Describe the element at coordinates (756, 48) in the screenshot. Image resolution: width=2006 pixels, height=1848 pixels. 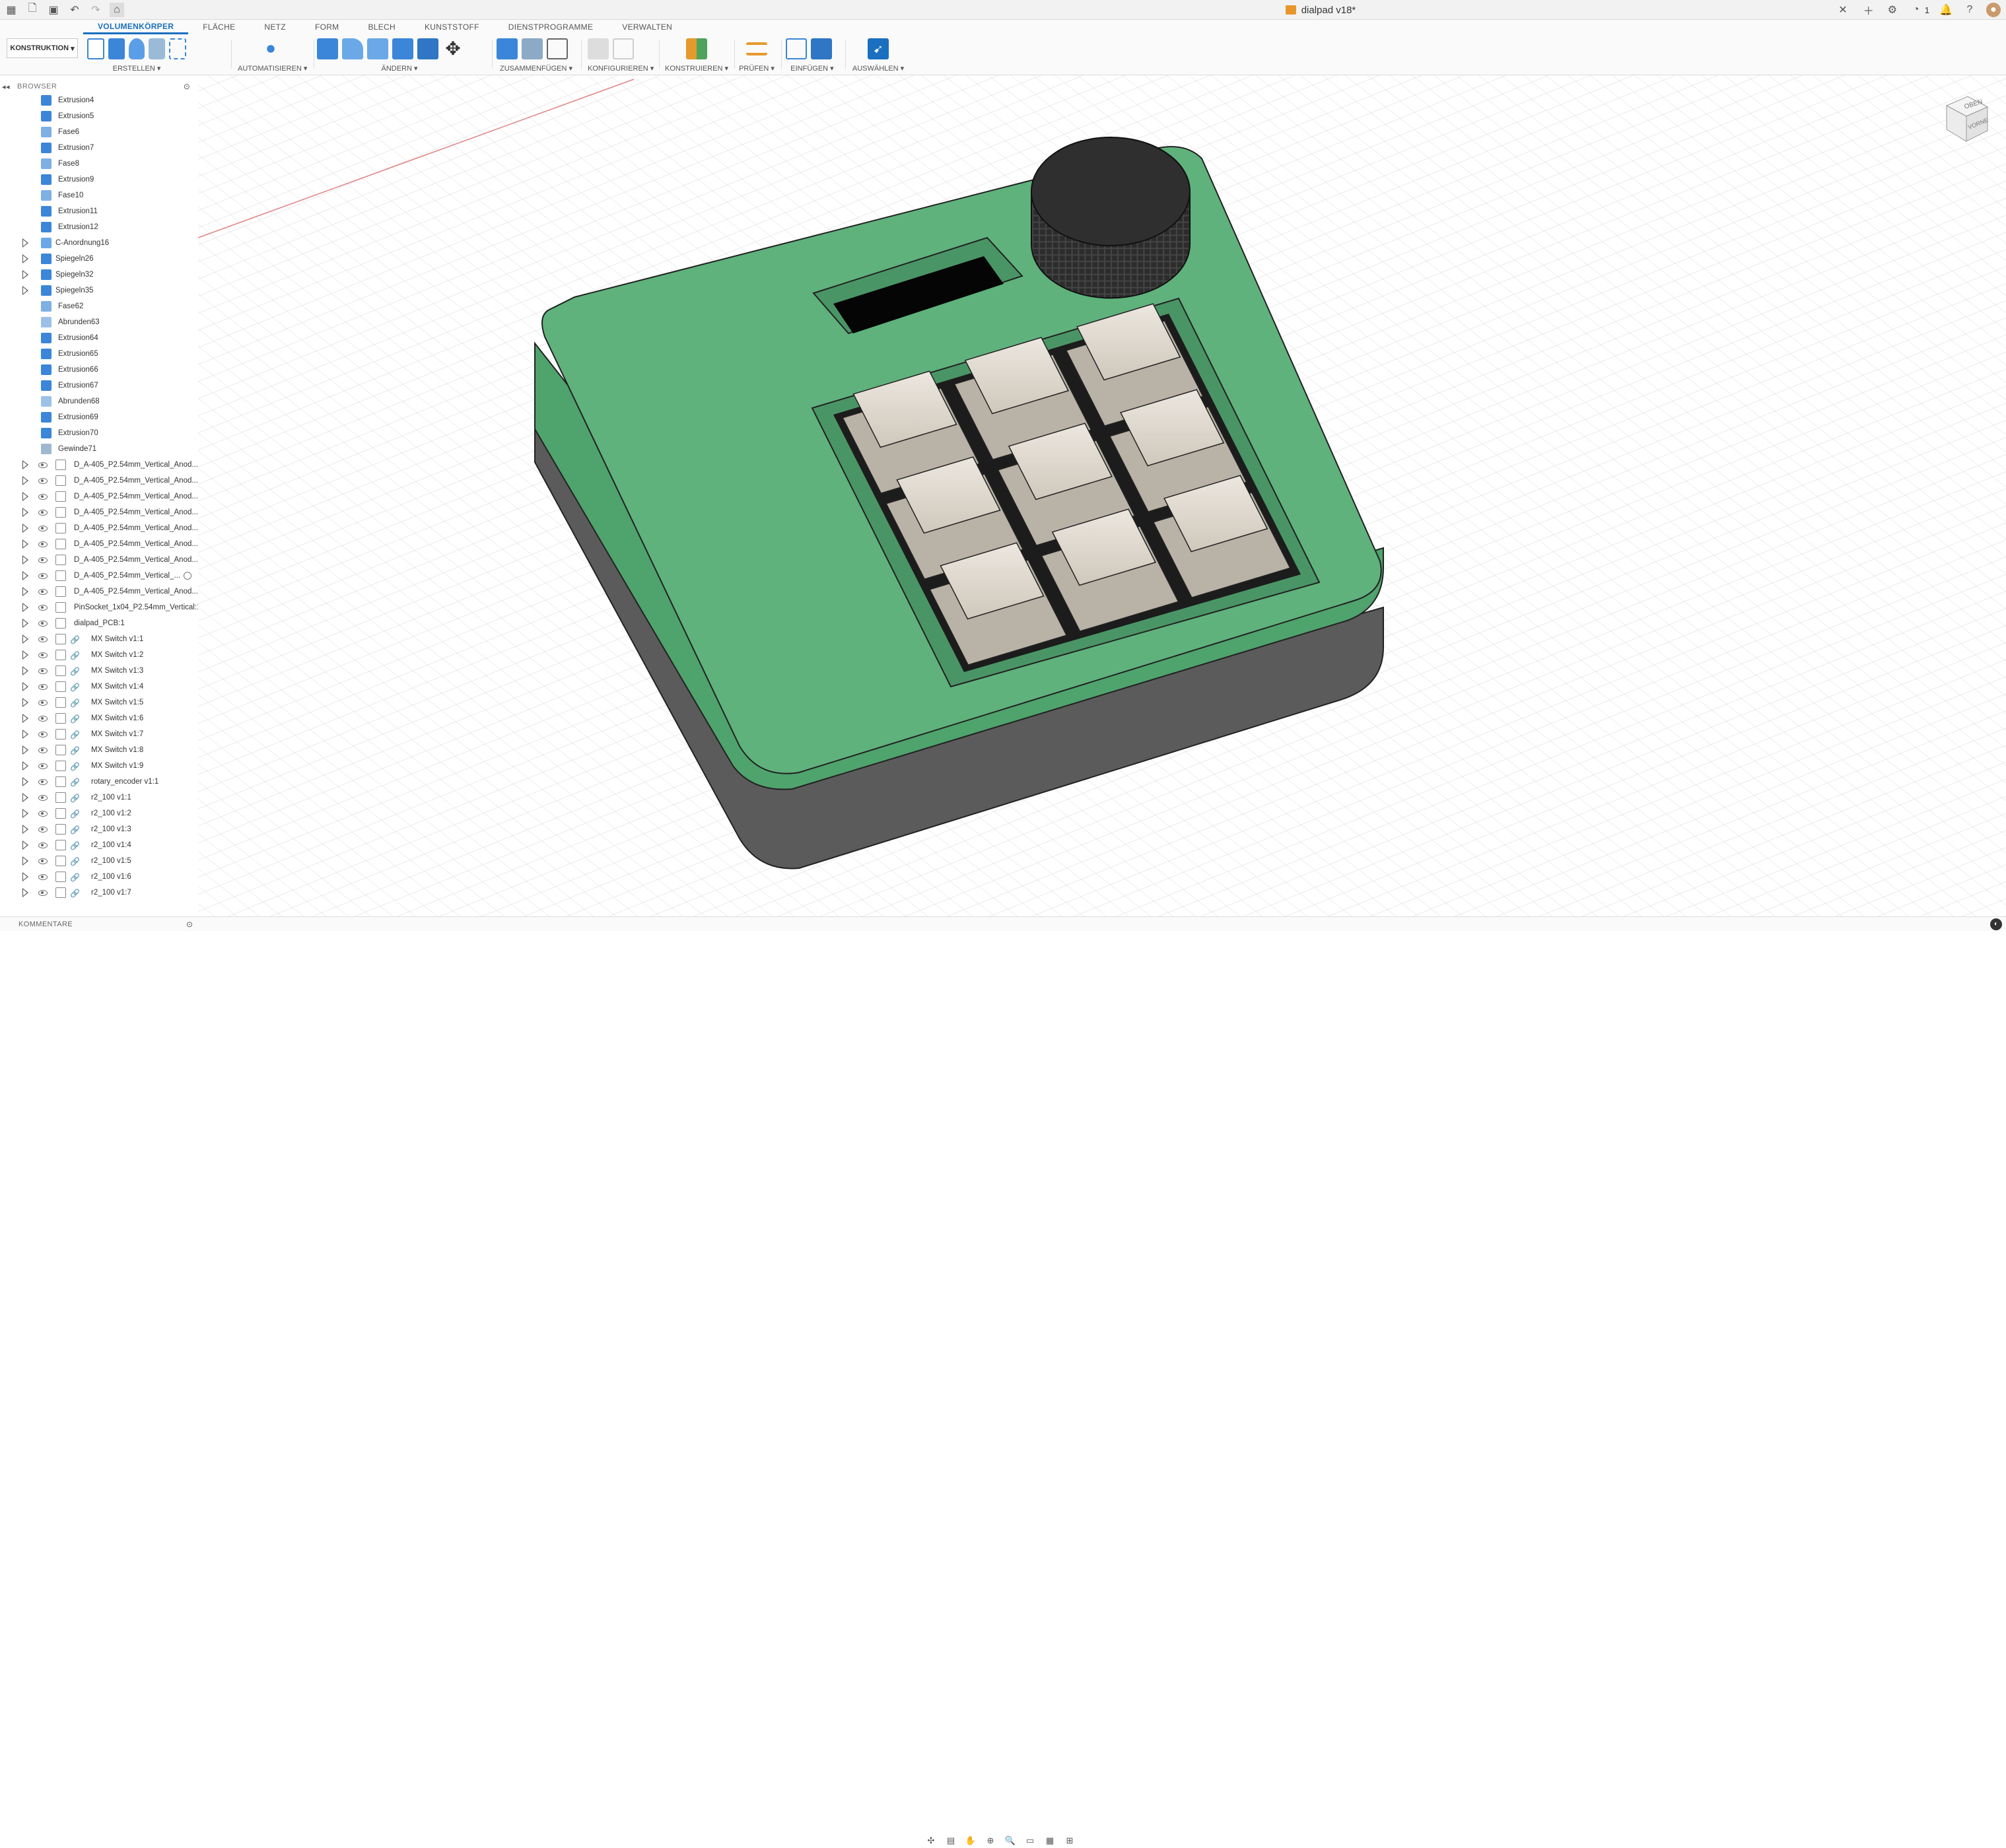
I see `measure-icon` at that location.